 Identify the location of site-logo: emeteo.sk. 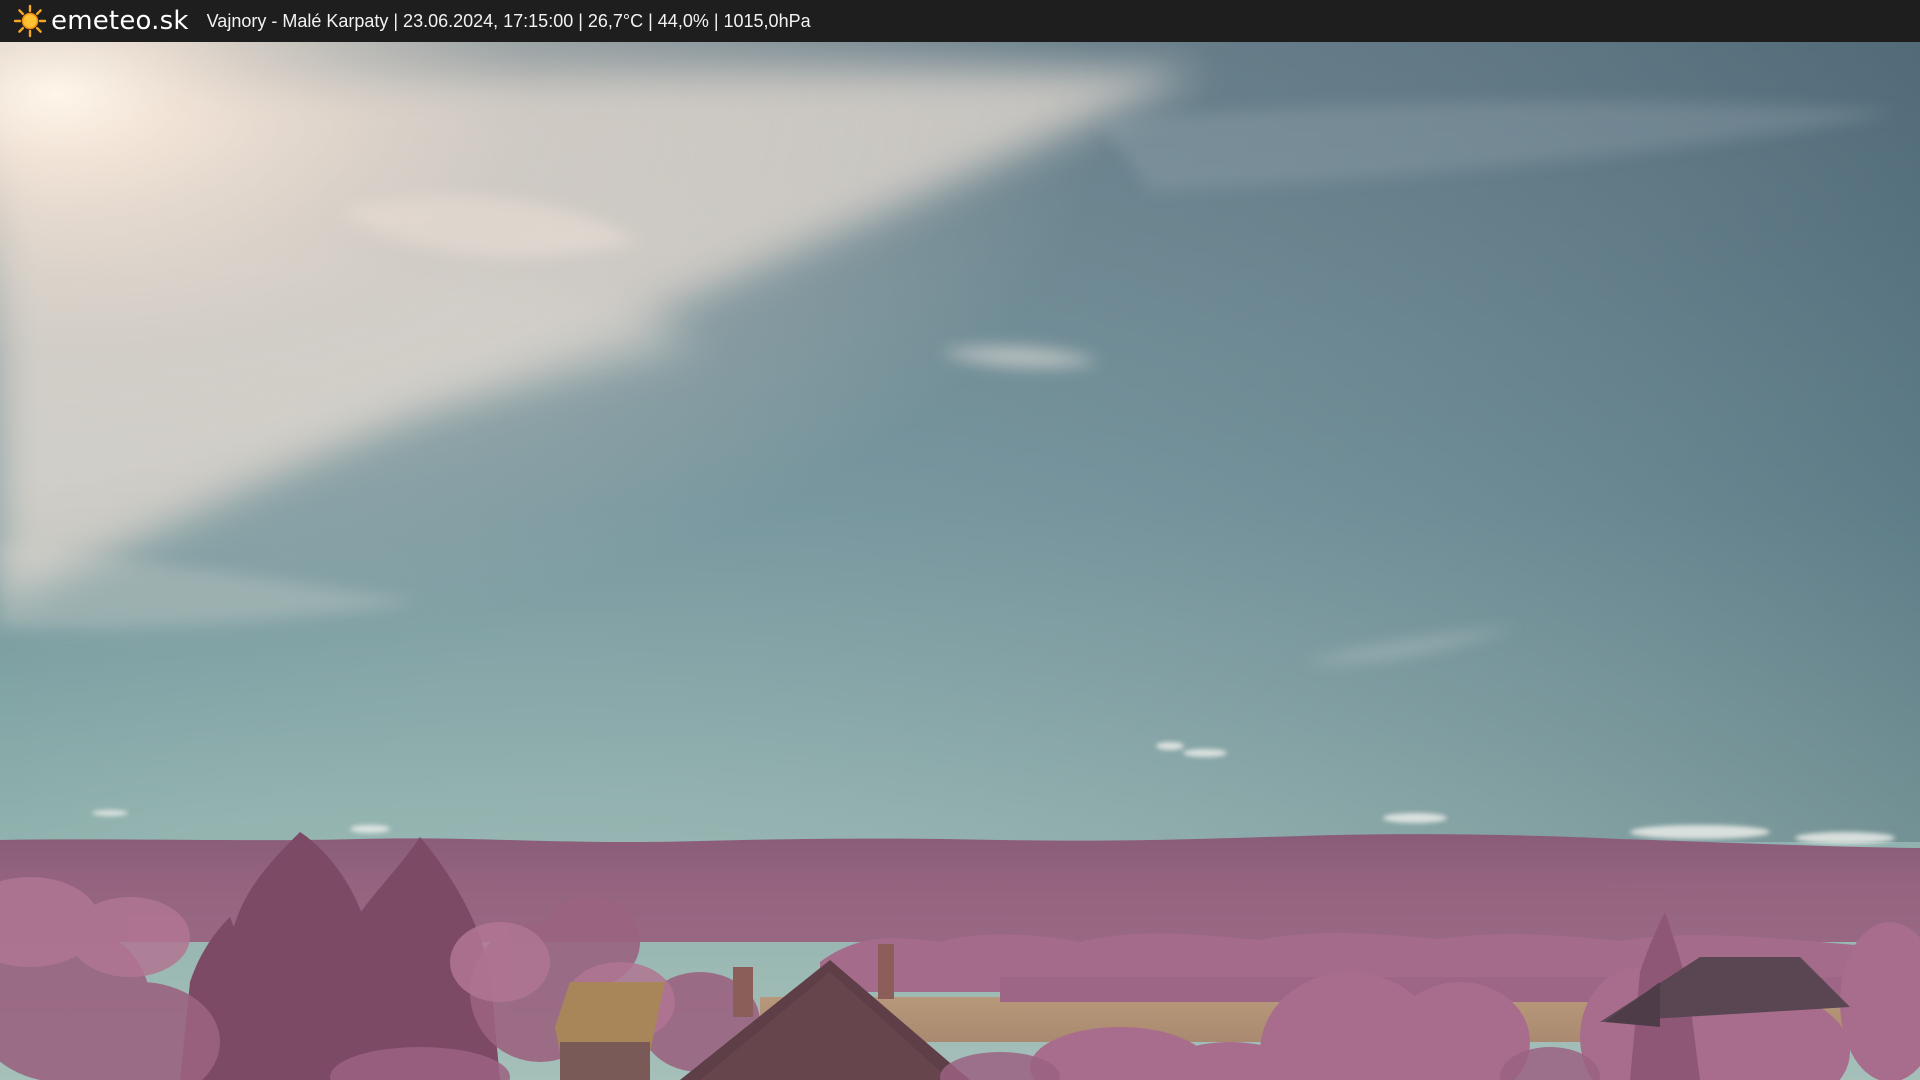
(120, 21).